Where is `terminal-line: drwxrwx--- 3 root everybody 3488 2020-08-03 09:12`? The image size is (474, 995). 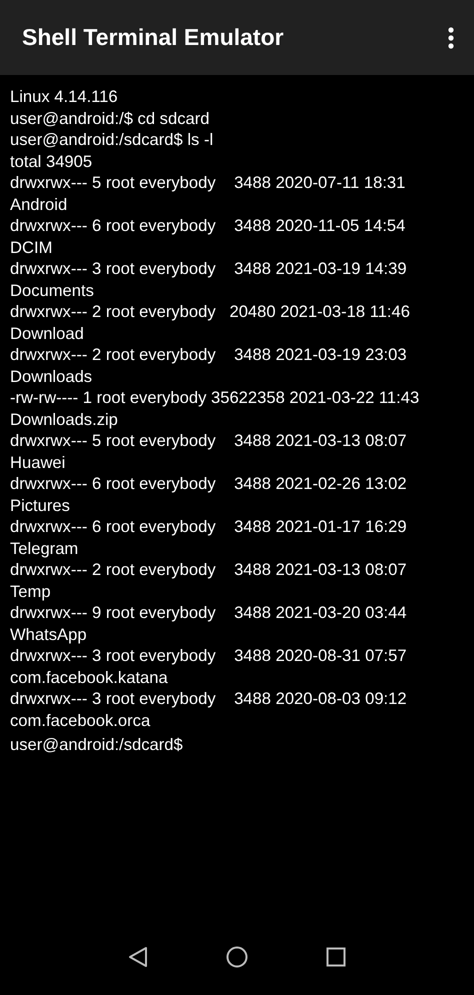 terminal-line: drwxrwx--- 3 root everybody 3488 2020-08-03 09:12 is located at coordinates (209, 699).